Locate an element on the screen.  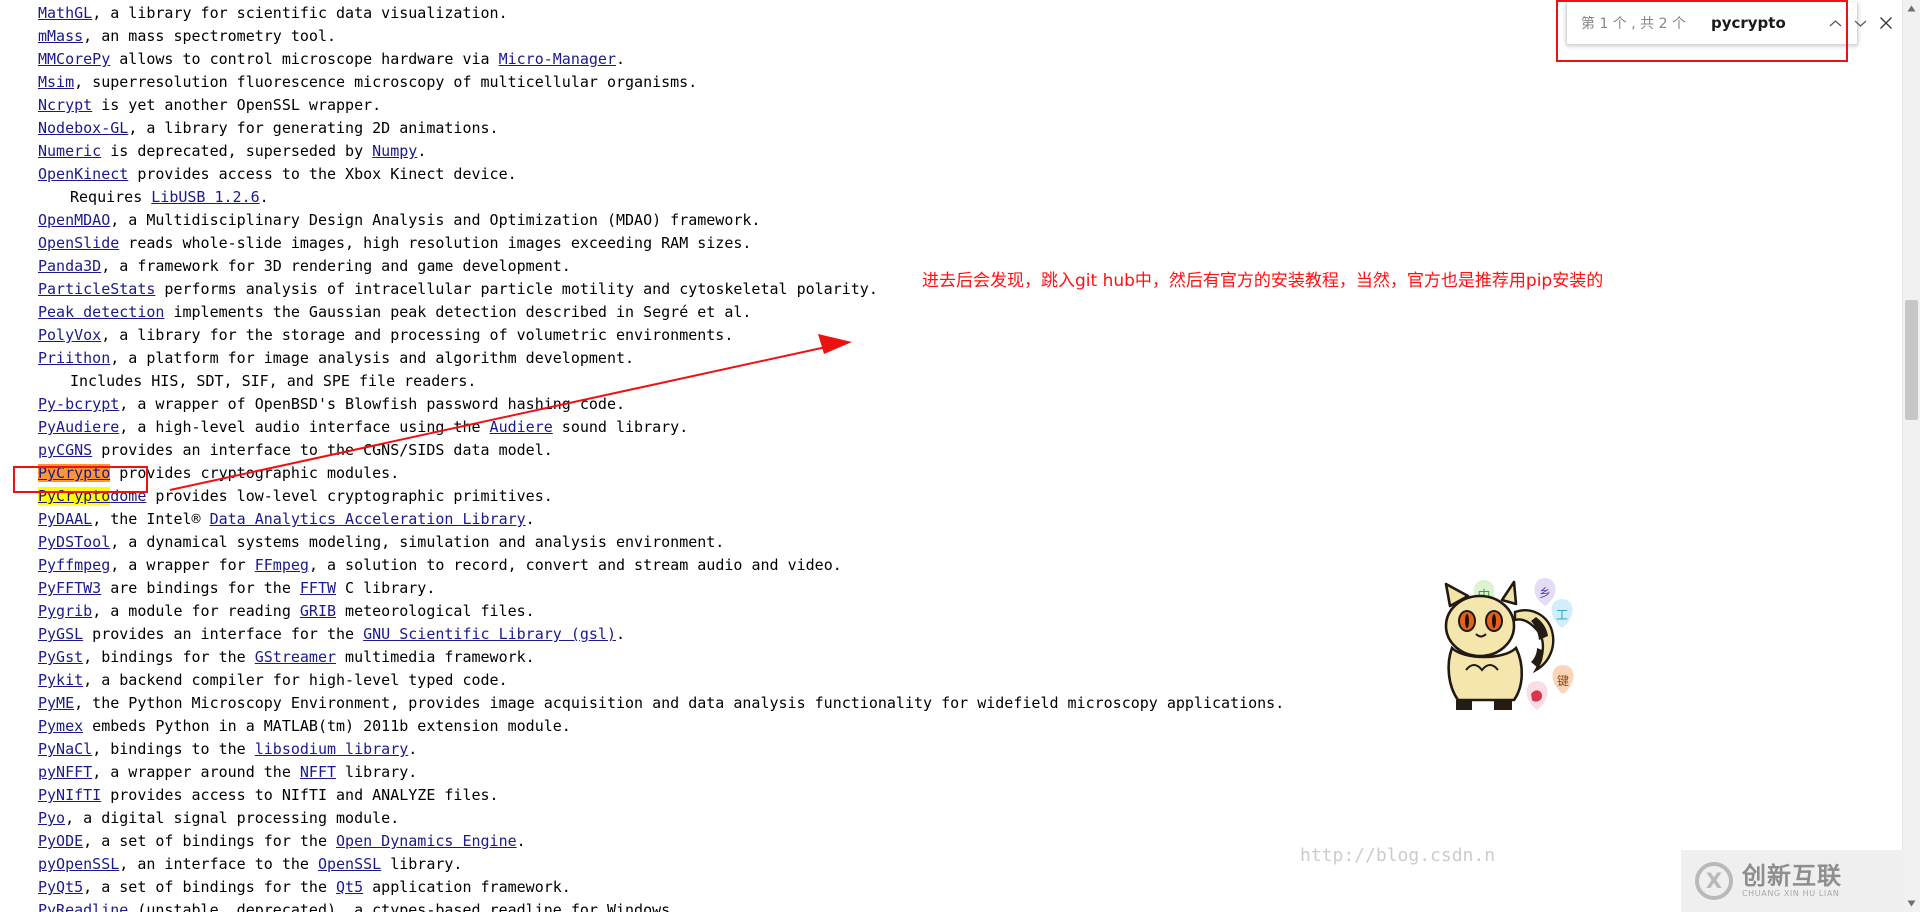
package-link: Ncrypt is located at coordinates (65, 105).